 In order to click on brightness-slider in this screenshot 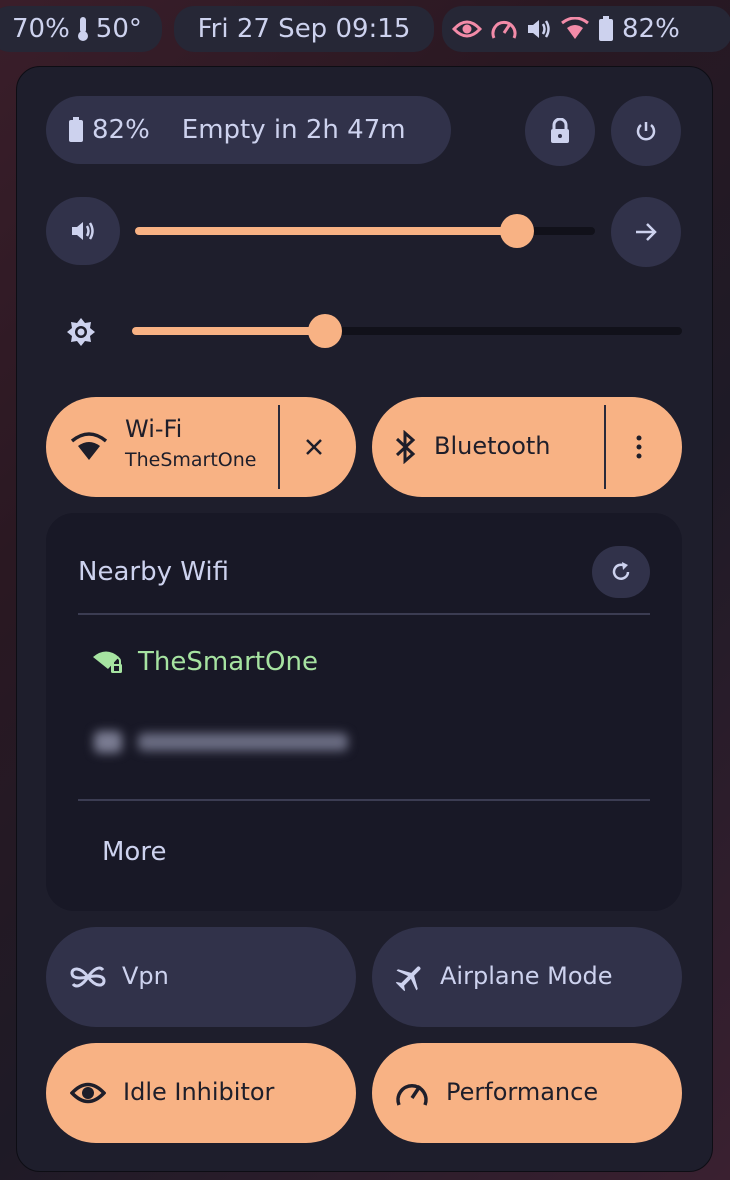, I will do `click(407, 331)`.